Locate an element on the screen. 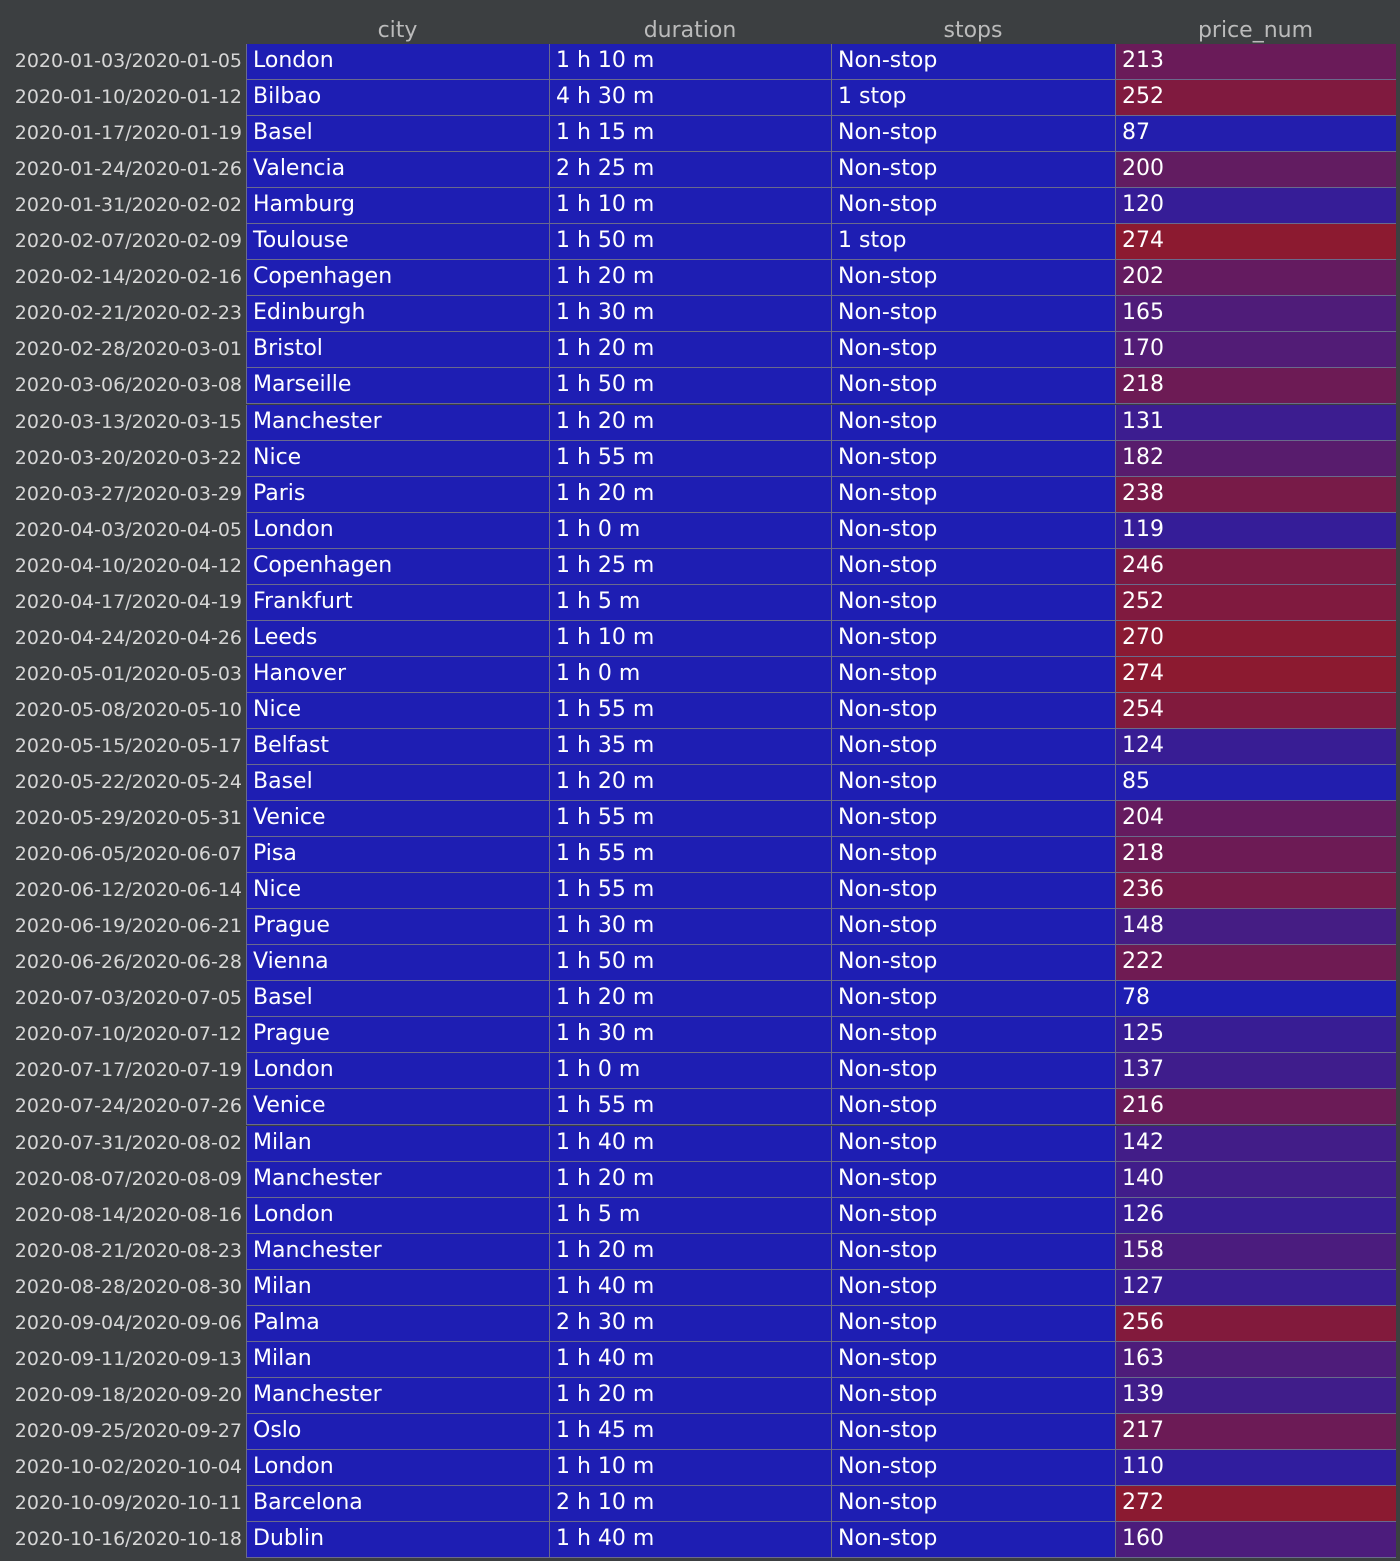 The height and width of the screenshot is (1561, 1400). cell-city: Frankfurt is located at coordinates (397, 602).